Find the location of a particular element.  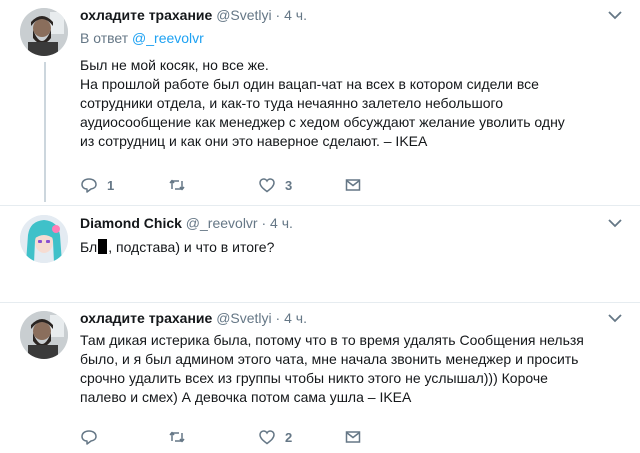

tweet-text-line: Бл , подстава) и что в итоге? is located at coordinates (352, 247).